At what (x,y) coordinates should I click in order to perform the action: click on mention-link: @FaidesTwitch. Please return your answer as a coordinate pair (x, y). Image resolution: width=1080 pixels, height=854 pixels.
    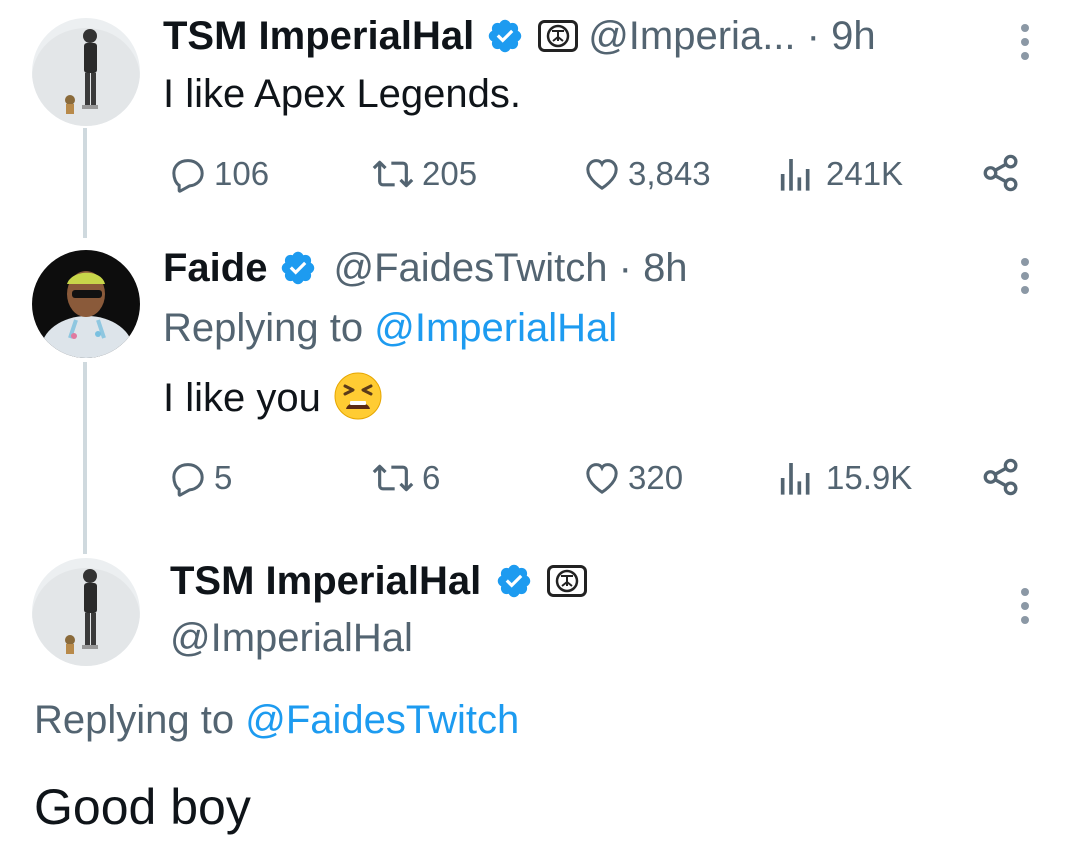
    Looking at the image, I should click on (382, 720).